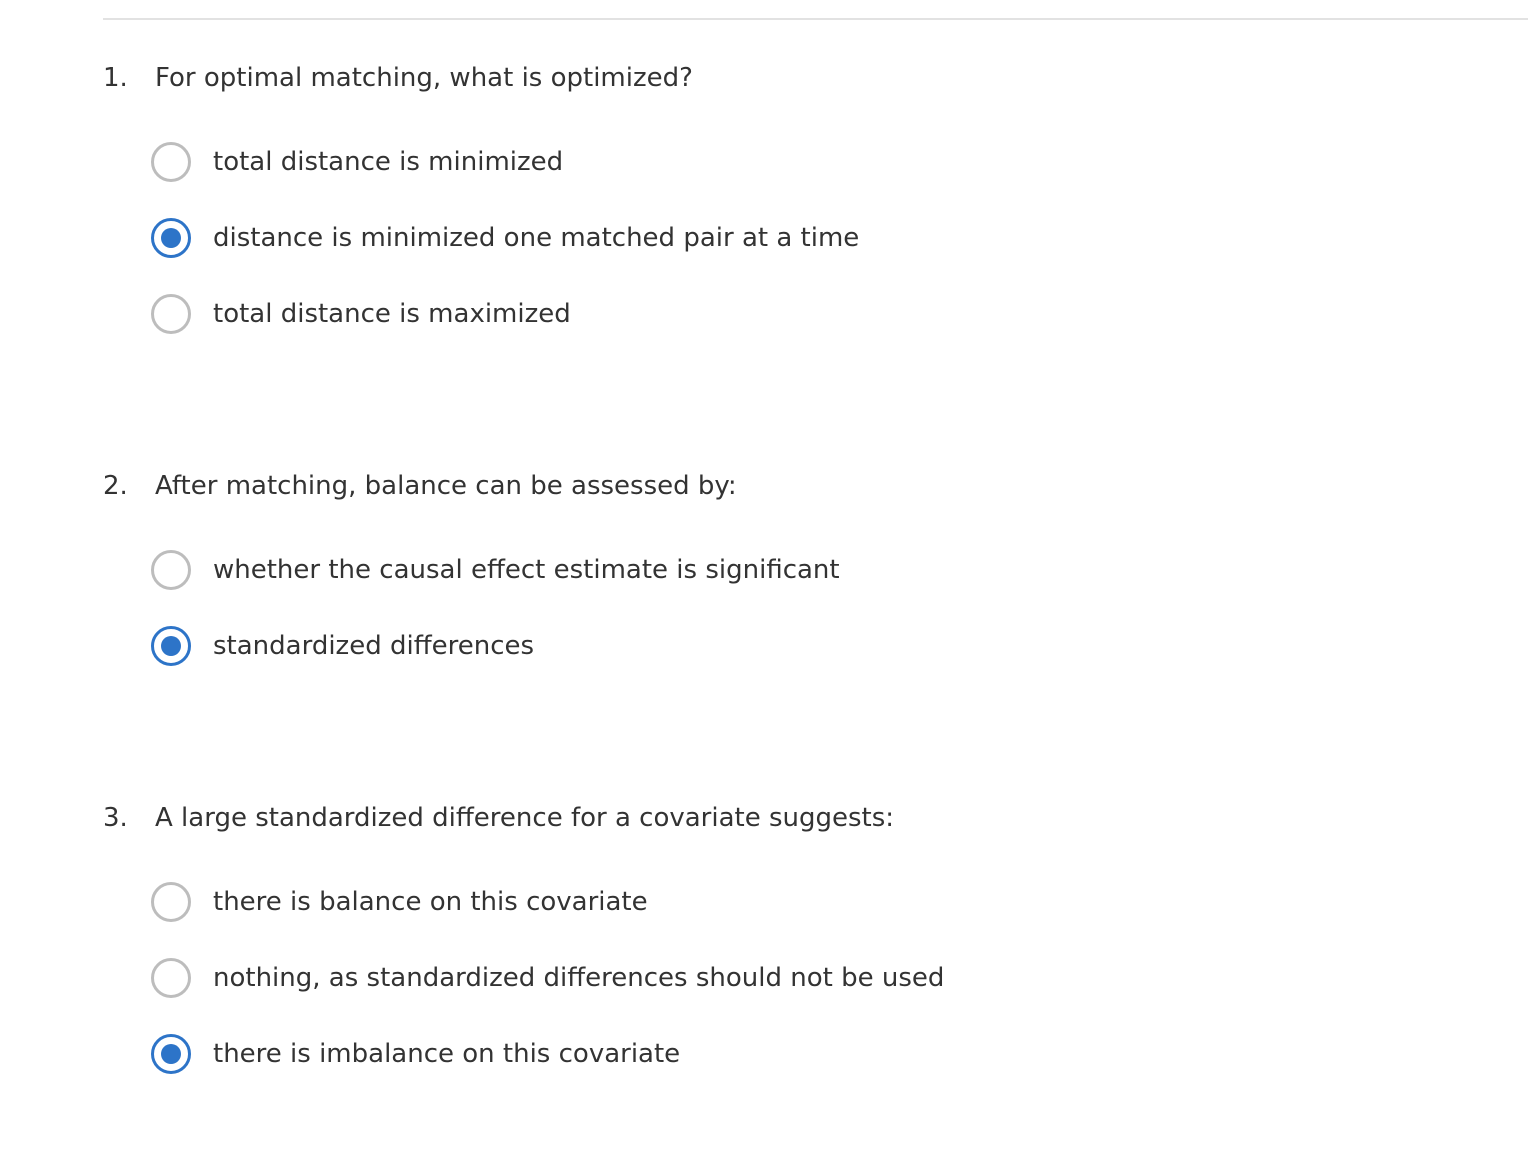 This screenshot has width=1528, height=1170. Describe the element at coordinates (701, 162) in the screenshot. I see `q1-option-1: total distance is minimized` at that location.